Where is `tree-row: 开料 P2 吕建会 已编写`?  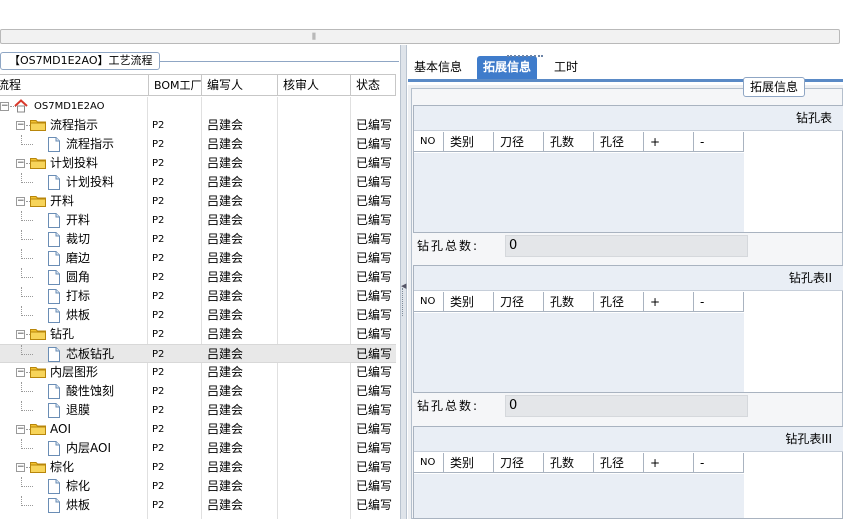
tree-row: 开料 P2 吕建会 已编写 is located at coordinates (198, 220).